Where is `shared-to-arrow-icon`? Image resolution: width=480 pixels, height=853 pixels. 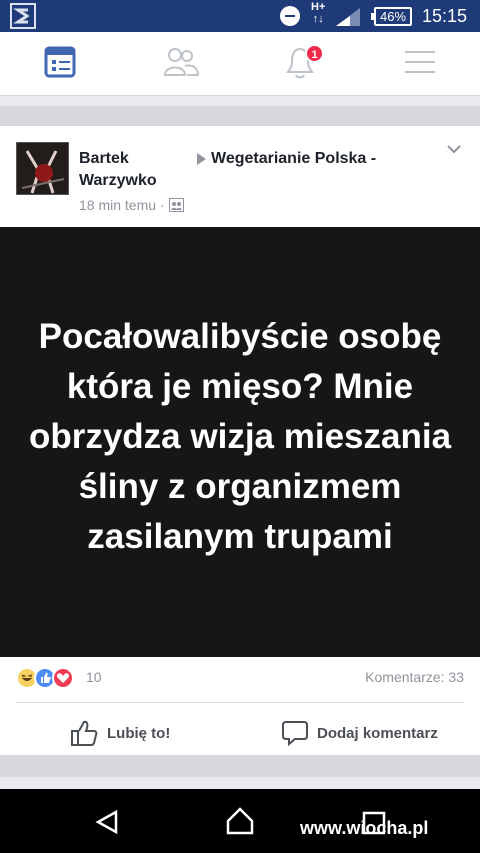
shared-to-arrow-icon is located at coordinates (201, 159).